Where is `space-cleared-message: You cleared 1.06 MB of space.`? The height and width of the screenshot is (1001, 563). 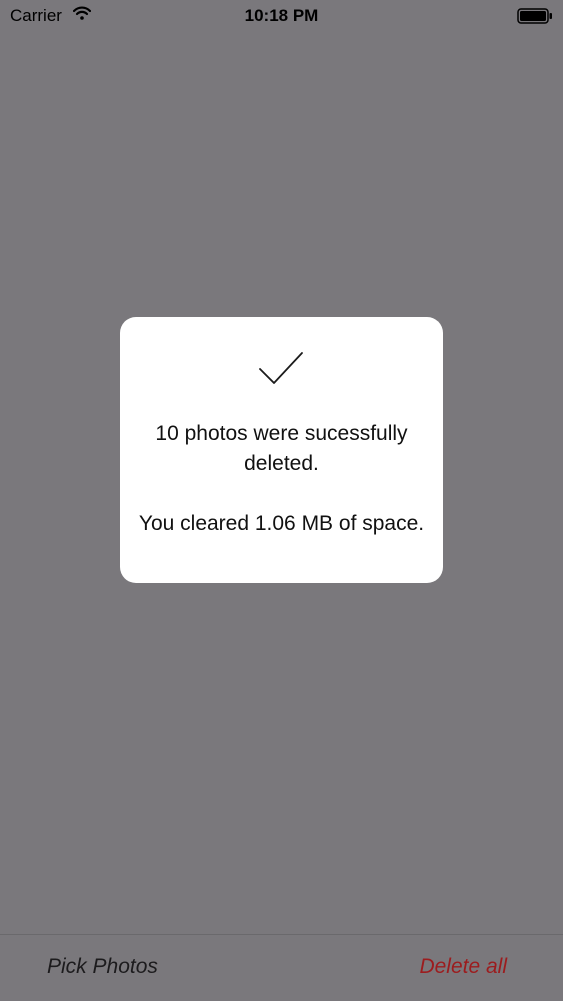 space-cleared-message: You cleared 1.06 MB of space. is located at coordinates (281, 523).